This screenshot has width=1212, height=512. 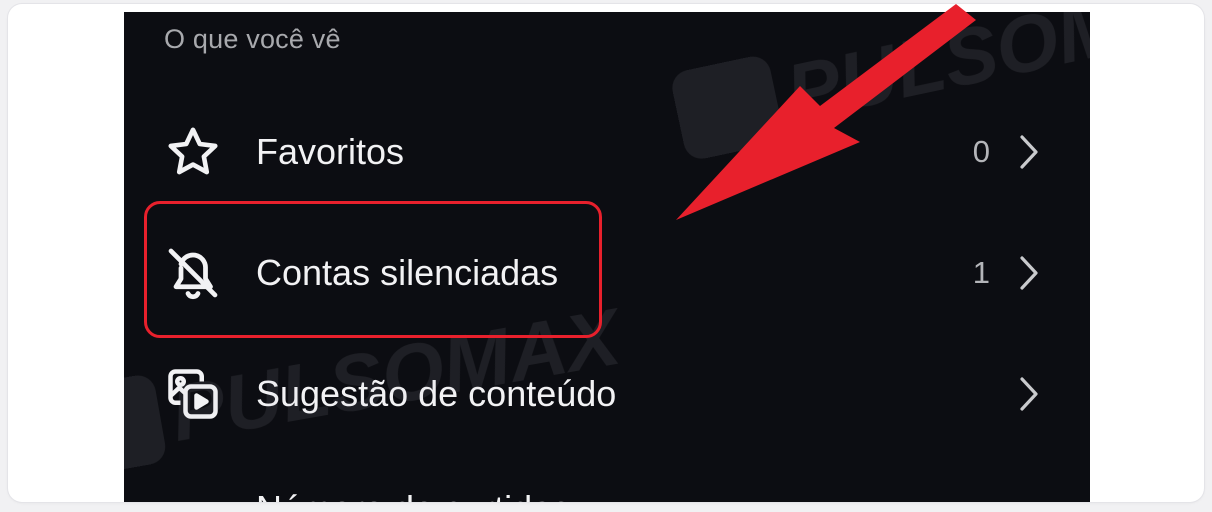 I want to click on bell-off-icon, so click(x=193, y=273).